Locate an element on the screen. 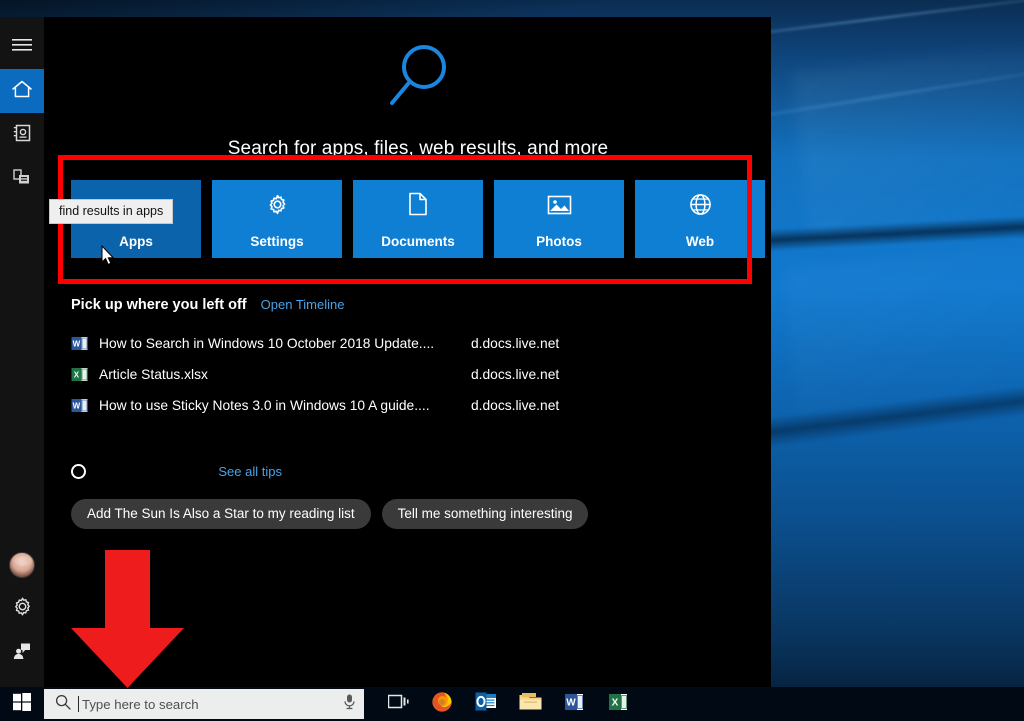  notebook-icon is located at coordinates (22, 135).